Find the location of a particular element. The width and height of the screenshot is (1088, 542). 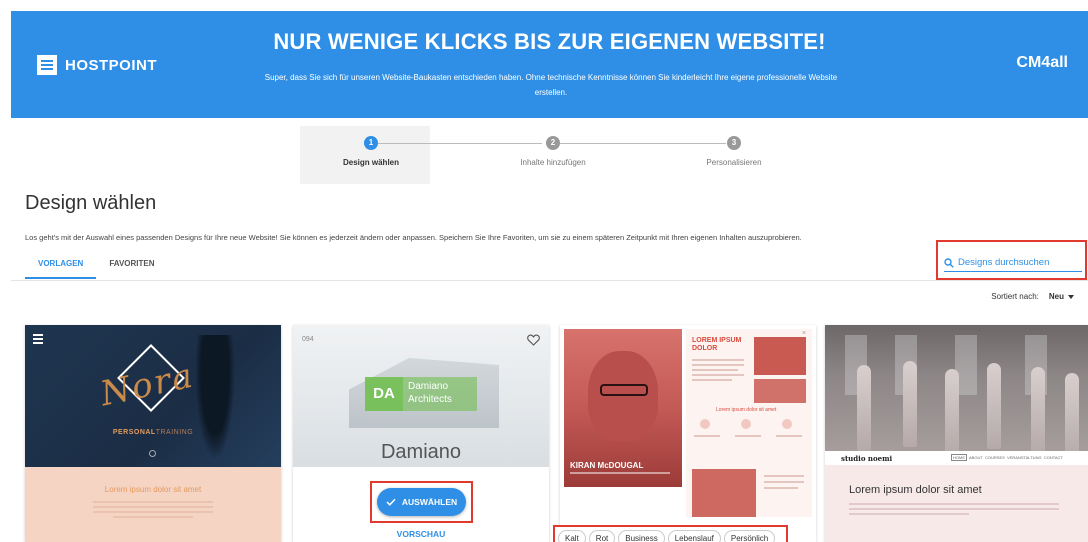

tag-business: Business is located at coordinates (641, 536).